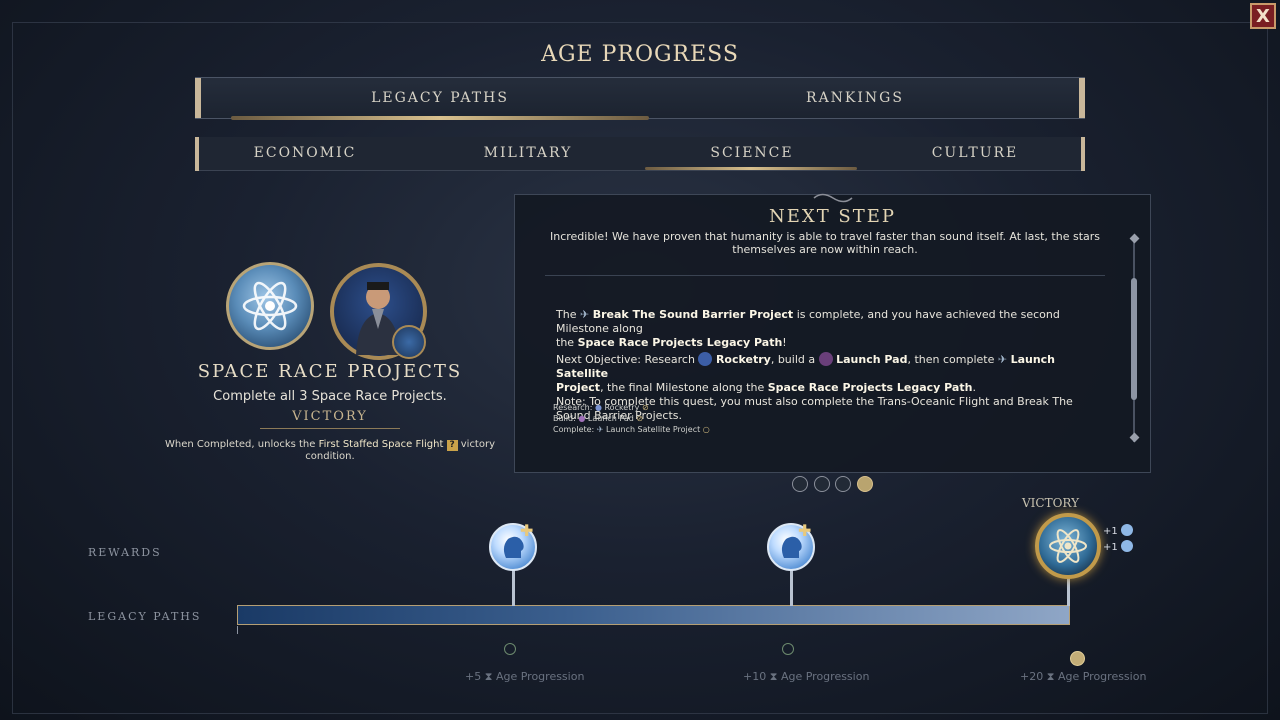  I want to click on p2-text-j: ., so click(974, 387).